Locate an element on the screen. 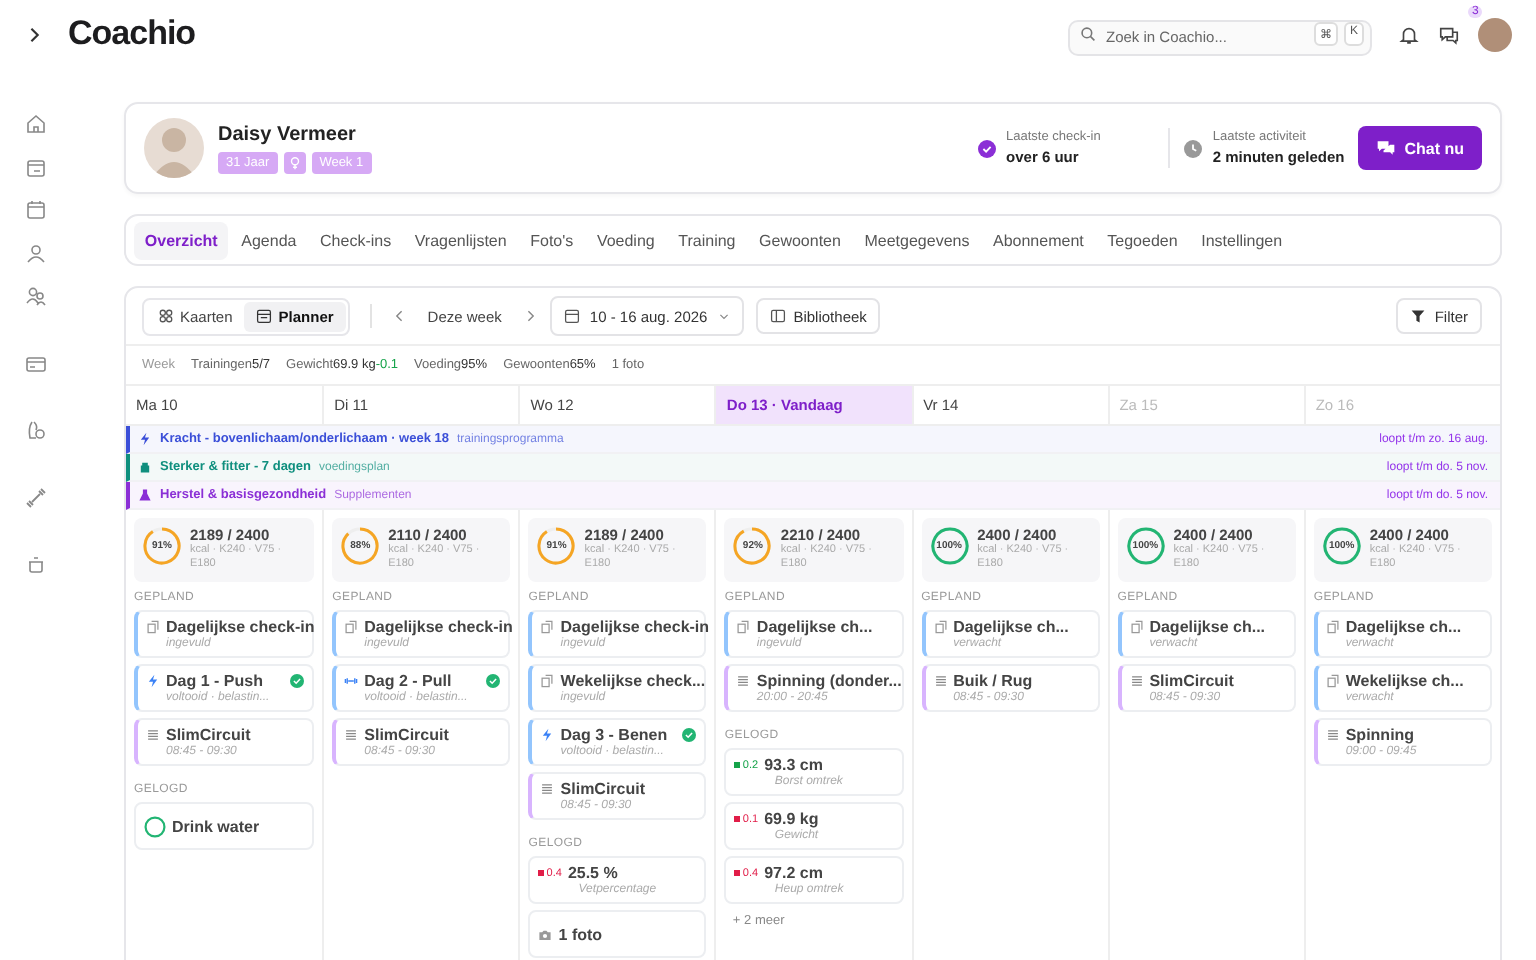 The height and width of the screenshot is (960, 1536). measurement-value: 25.5 % is located at coordinates (592, 873).